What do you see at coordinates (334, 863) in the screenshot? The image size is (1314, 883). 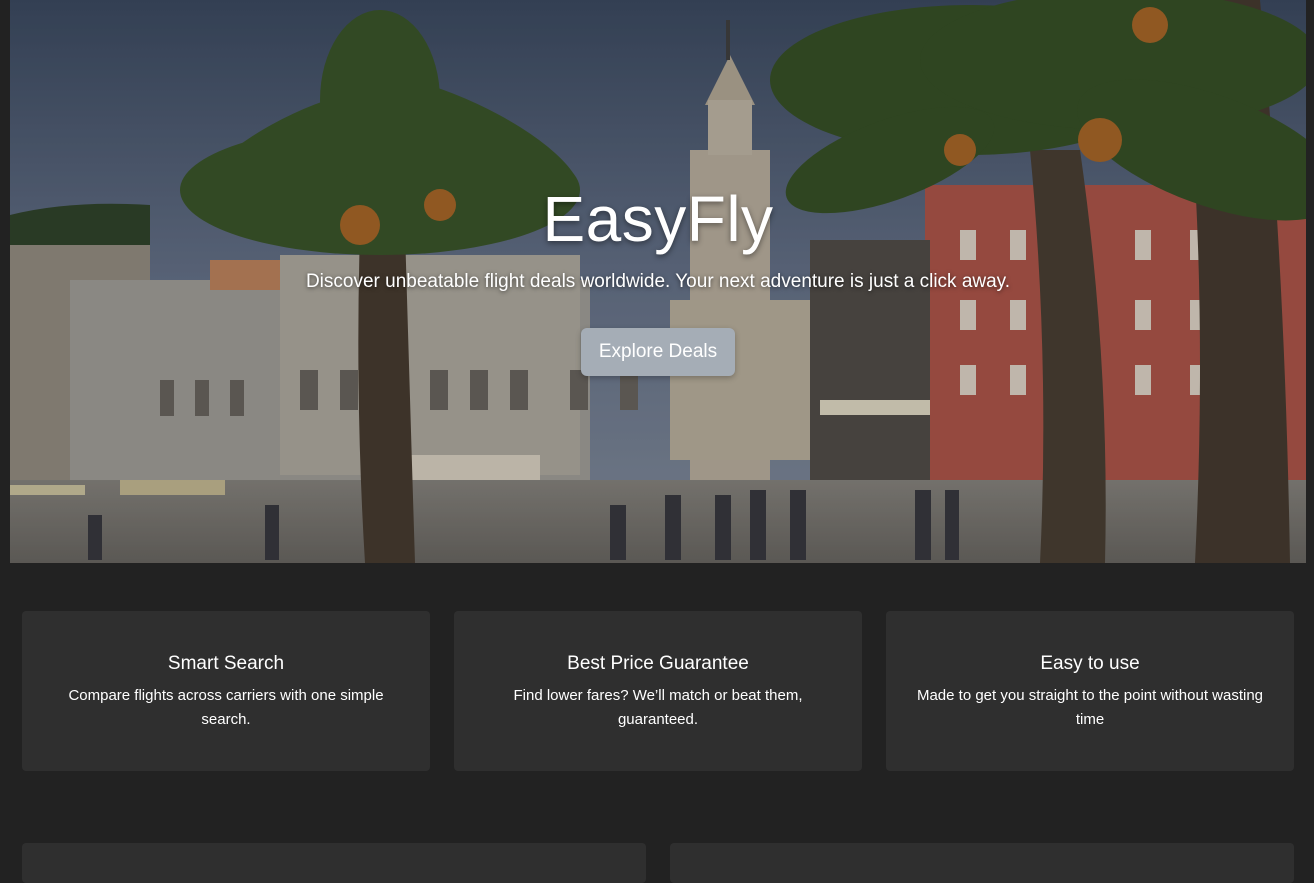 I see `bottom-card-left` at bounding box center [334, 863].